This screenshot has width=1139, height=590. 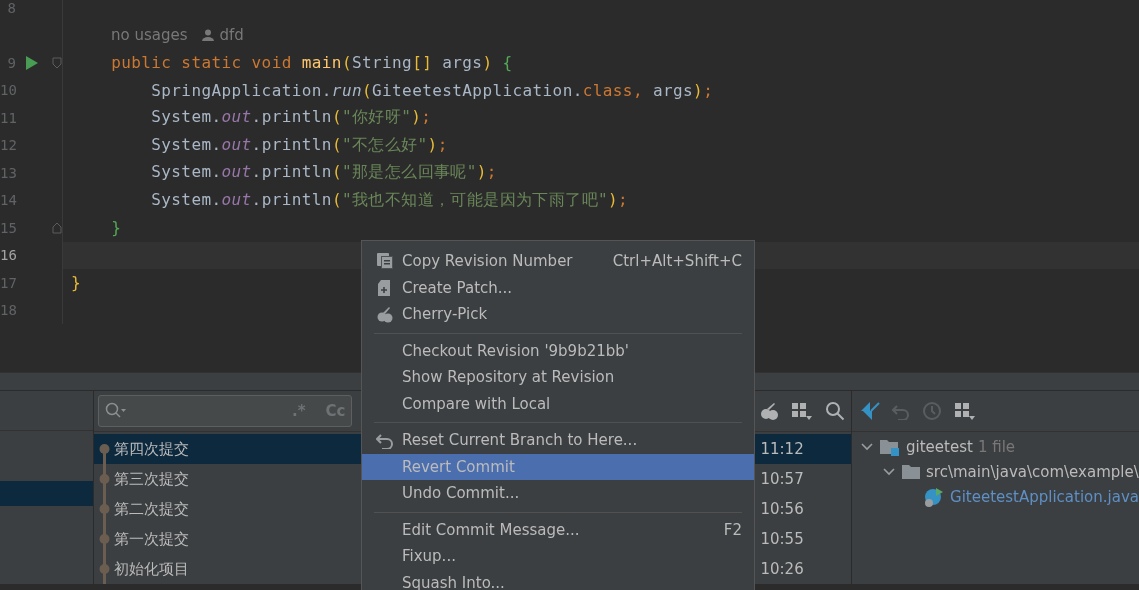 What do you see at coordinates (11, 62) in the screenshot?
I see `line-number: 9` at bounding box center [11, 62].